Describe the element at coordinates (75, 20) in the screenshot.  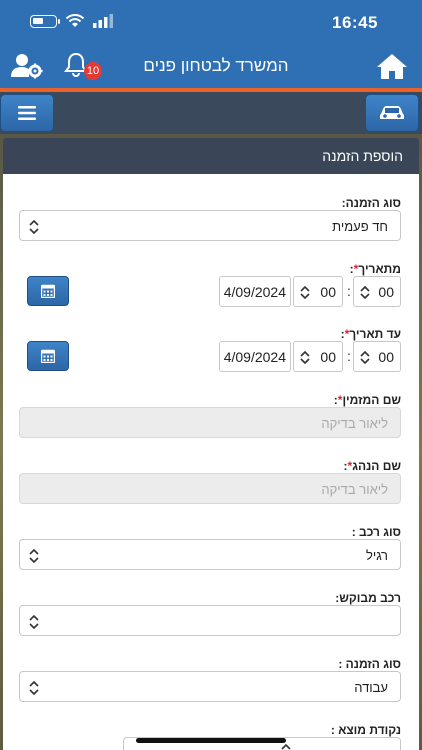
I see `wifi-icon` at that location.